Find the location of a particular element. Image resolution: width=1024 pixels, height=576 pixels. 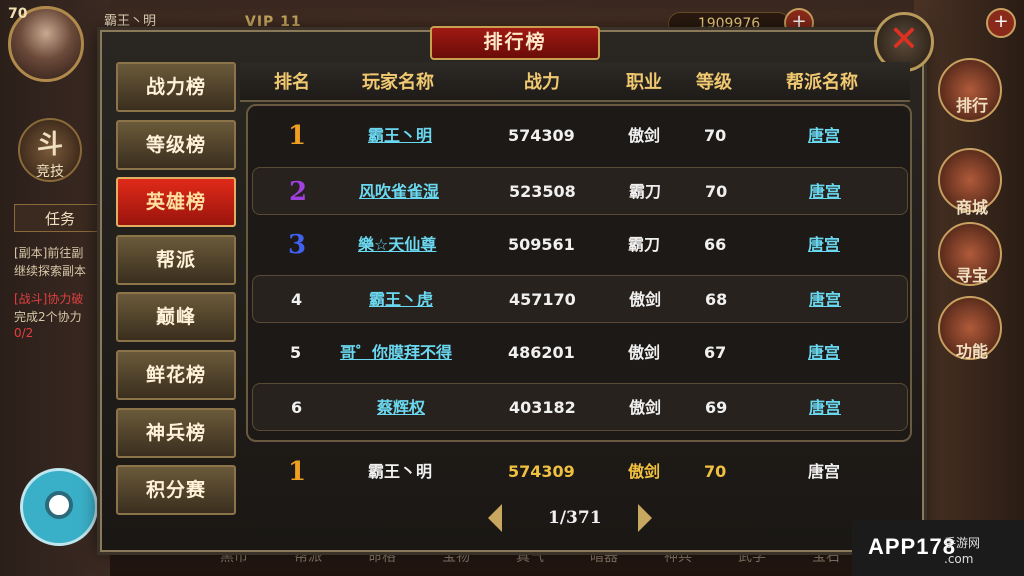

row-player-name: 霸王丶虎 is located at coordinates (401, 300).